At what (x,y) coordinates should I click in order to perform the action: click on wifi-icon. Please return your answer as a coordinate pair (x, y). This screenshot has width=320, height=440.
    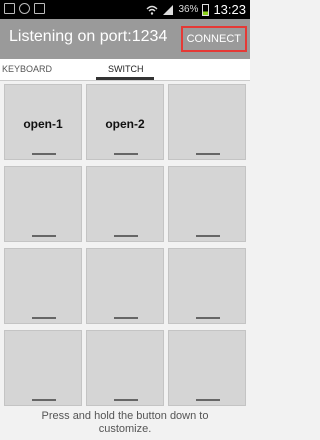
    Looking at the image, I should click on (152, 10).